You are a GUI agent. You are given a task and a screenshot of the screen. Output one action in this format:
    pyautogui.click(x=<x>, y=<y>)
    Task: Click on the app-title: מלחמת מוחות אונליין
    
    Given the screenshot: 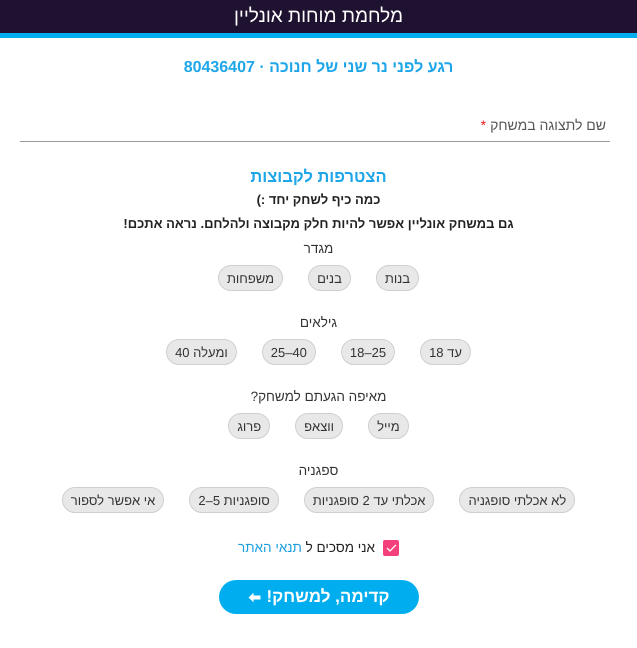 What is the action you would take?
    pyautogui.click(x=319, y=16)
    